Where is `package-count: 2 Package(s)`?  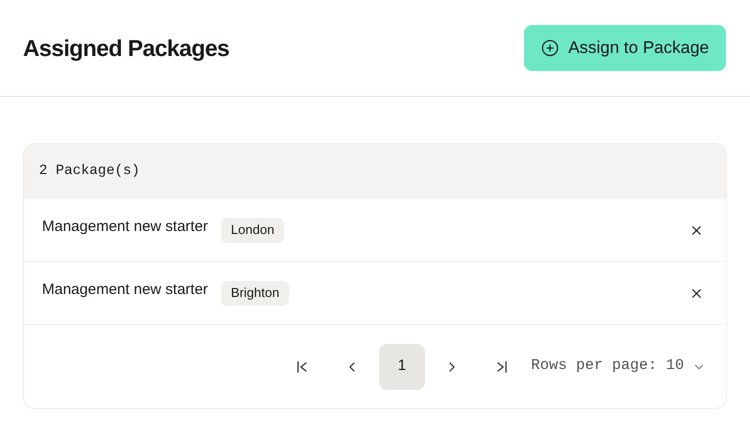
package-count: 2 Package(s) is located at coordinates (89, 171).